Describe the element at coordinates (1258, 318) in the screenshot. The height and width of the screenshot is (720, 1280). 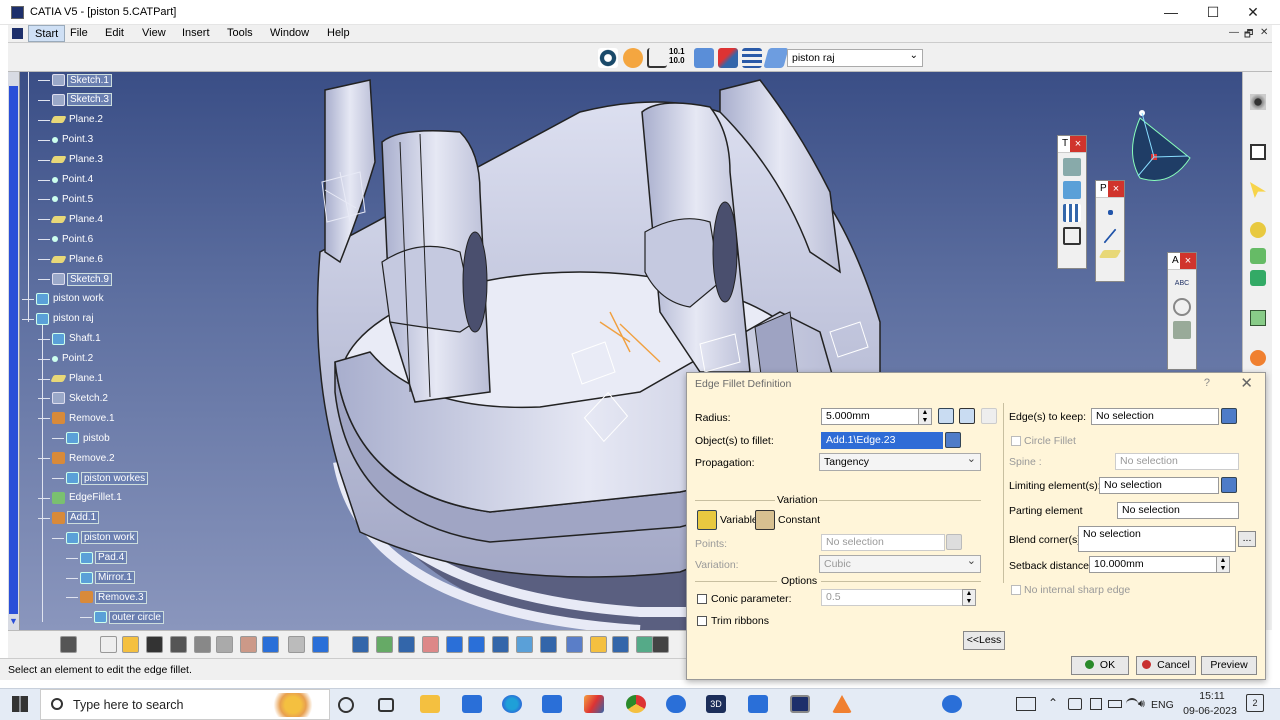
I see `dress-up-icon` at that location.